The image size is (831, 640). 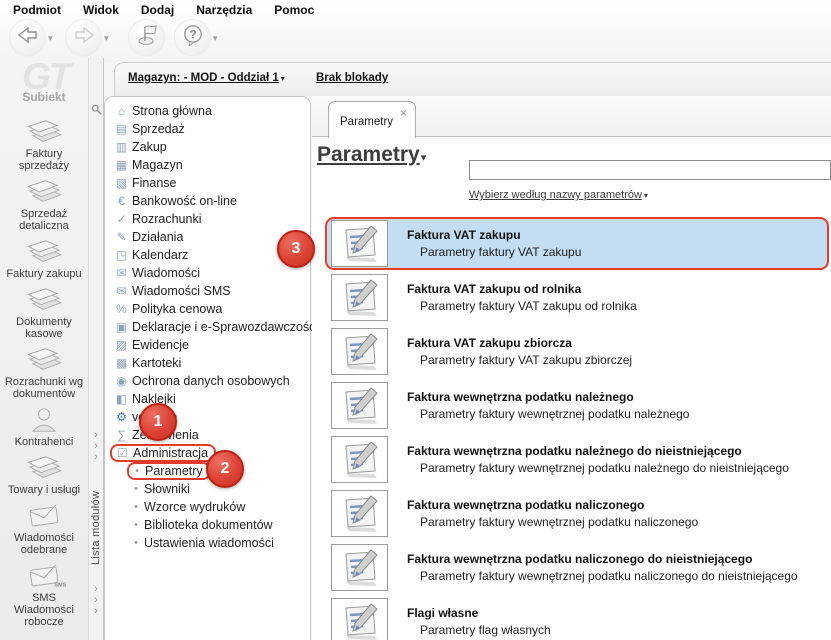 What do you see at coordinates (207, 183) in the screenshot?
I see `tree-item-finanse: ▧ Finanse` at bounding box center [207, 183].